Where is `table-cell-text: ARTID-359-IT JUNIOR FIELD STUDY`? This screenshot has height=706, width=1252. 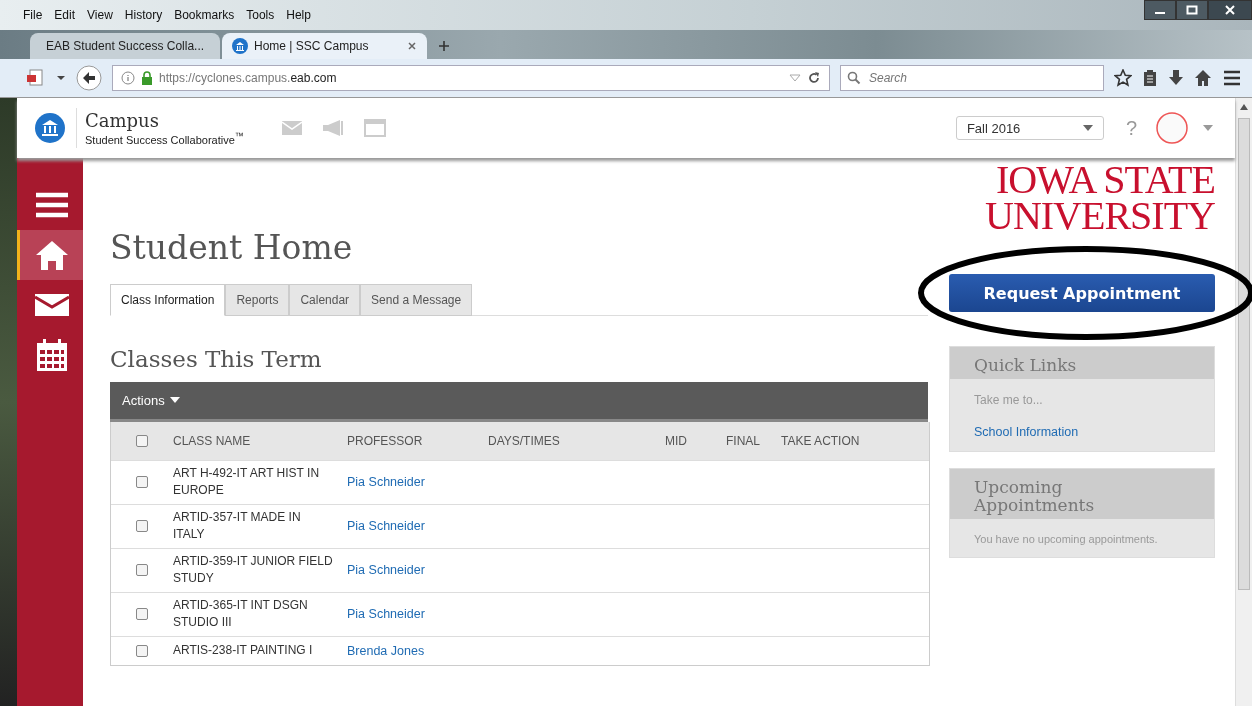
table-cell-text: ARTID-359-IT JUNIOR FIELD STUDY is located at coordinates (253, 570).